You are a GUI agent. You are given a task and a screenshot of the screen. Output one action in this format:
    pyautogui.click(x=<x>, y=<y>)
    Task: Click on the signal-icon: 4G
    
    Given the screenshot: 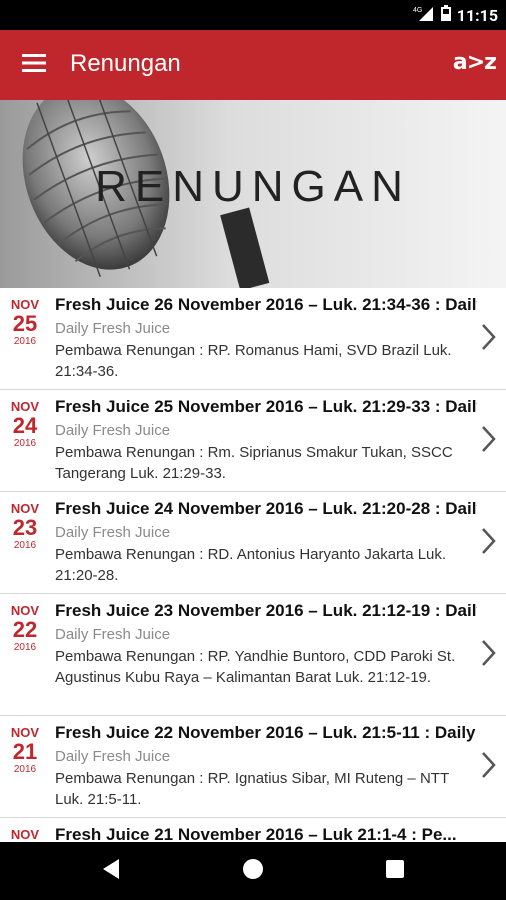 What is the action you would take?
    pyautogui.click(x=424, y=15)
    